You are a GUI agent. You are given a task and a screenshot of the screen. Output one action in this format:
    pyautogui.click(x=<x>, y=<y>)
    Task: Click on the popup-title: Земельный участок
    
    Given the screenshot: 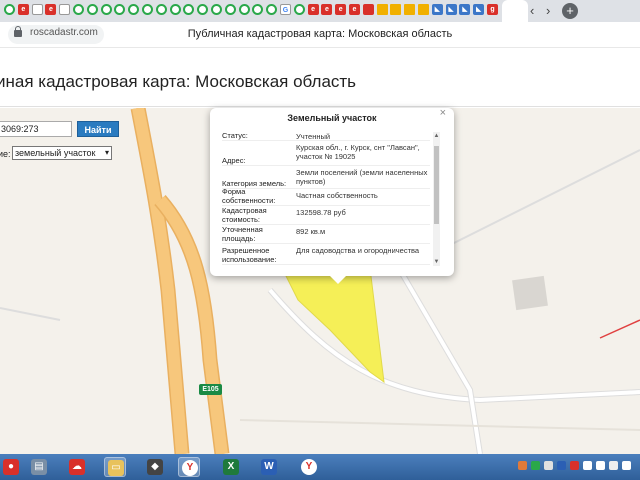 What is the action you would take?
    pyautogui.click(x=332, y=118)
    